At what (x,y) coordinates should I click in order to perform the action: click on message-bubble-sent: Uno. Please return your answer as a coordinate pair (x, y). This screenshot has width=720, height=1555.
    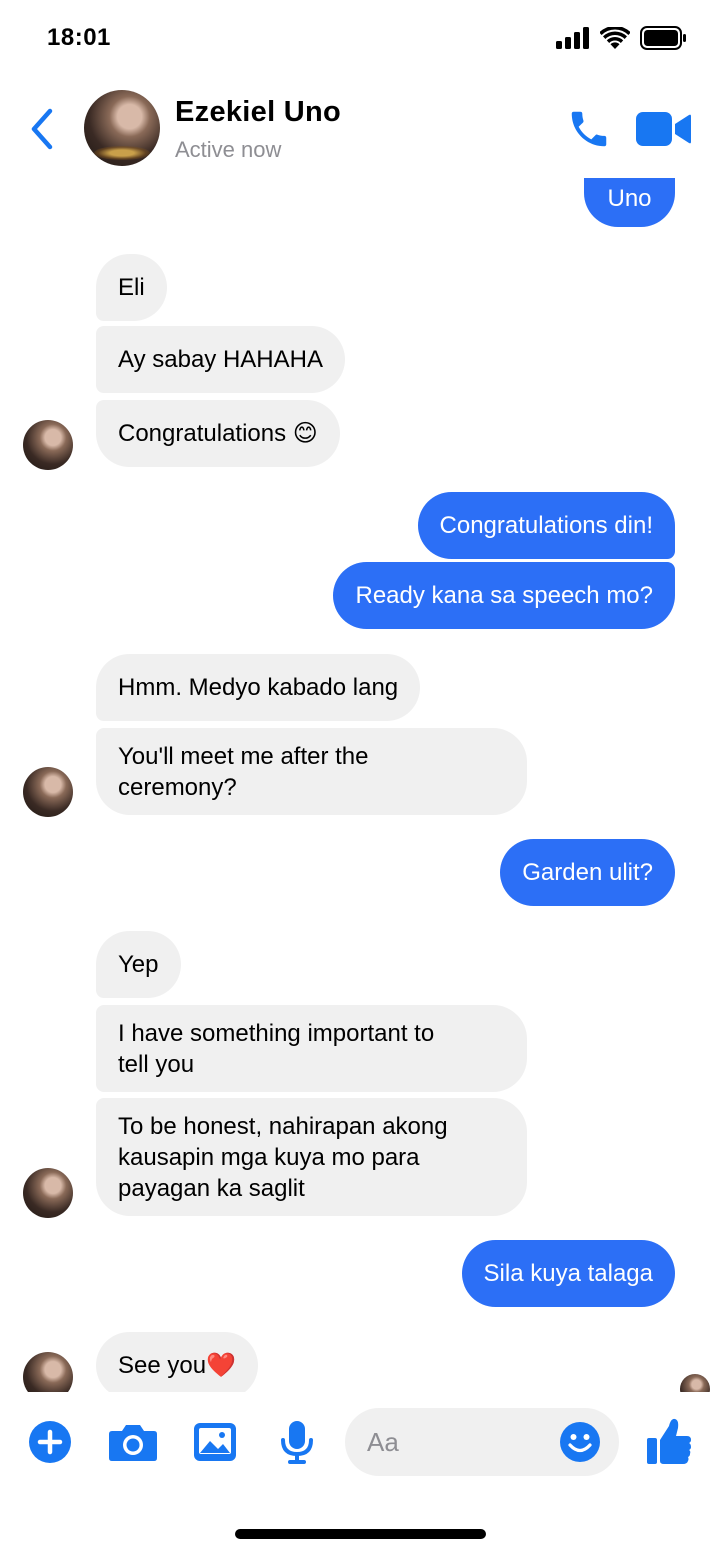
    Looking at the image, I should click on (629, 202).